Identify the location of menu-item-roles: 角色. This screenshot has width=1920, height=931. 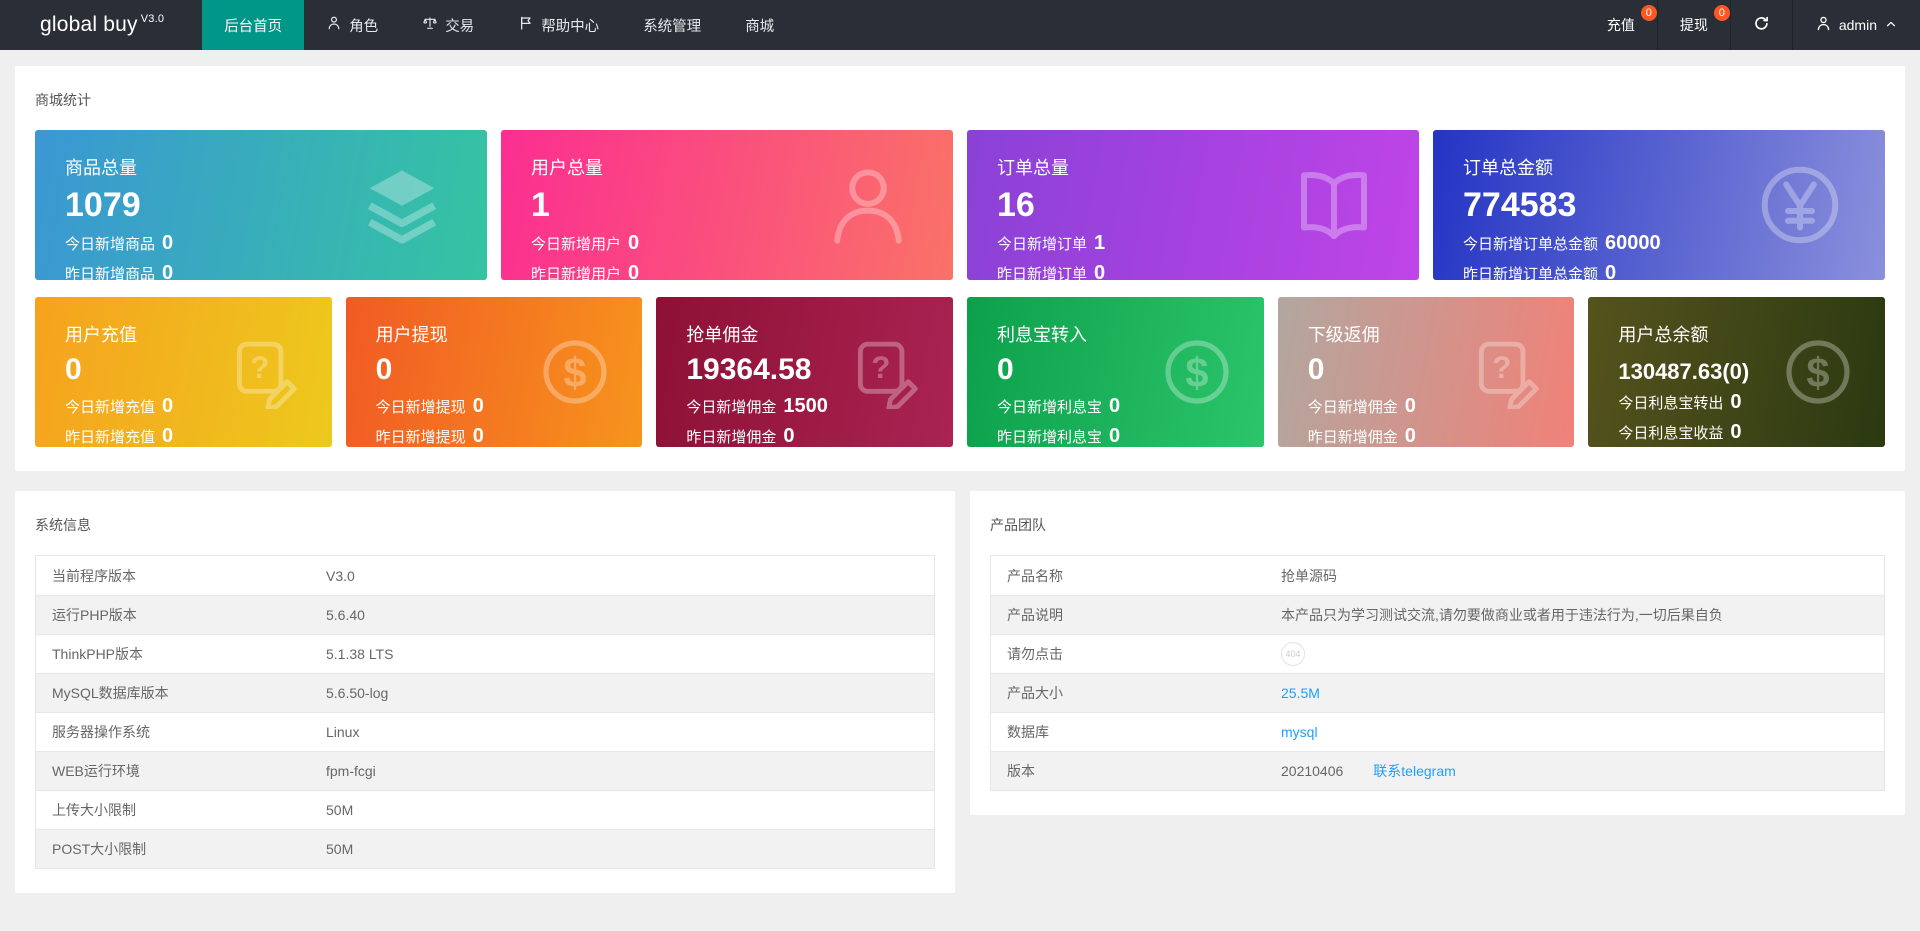
(352, 25).